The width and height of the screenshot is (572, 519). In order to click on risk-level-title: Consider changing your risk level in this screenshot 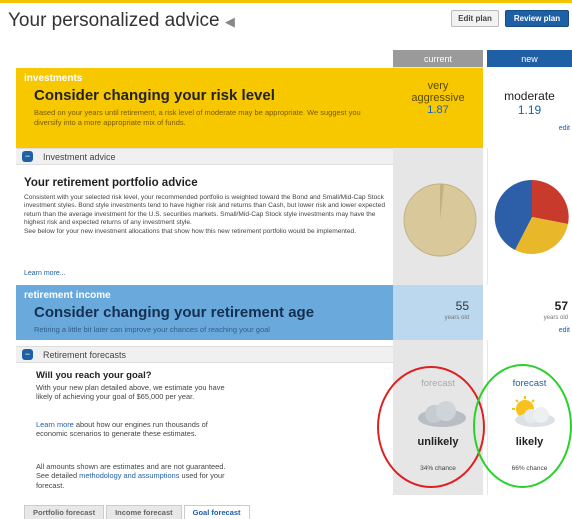, I will do `click(154, 95)`.